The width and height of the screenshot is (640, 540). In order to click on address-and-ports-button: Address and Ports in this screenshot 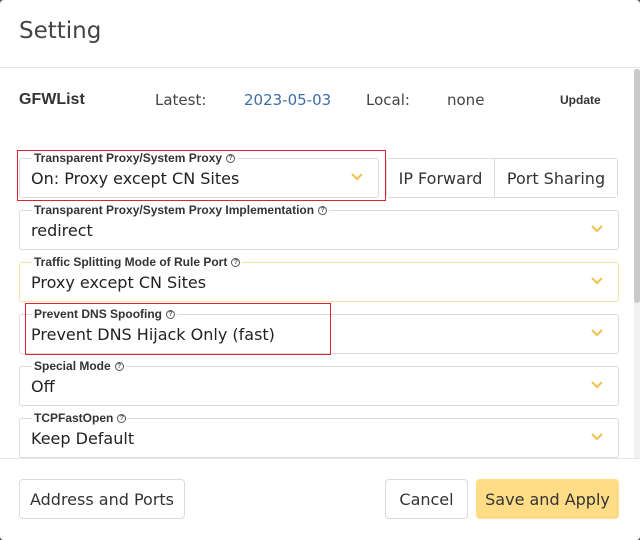, I will do `click(102, 499)`.